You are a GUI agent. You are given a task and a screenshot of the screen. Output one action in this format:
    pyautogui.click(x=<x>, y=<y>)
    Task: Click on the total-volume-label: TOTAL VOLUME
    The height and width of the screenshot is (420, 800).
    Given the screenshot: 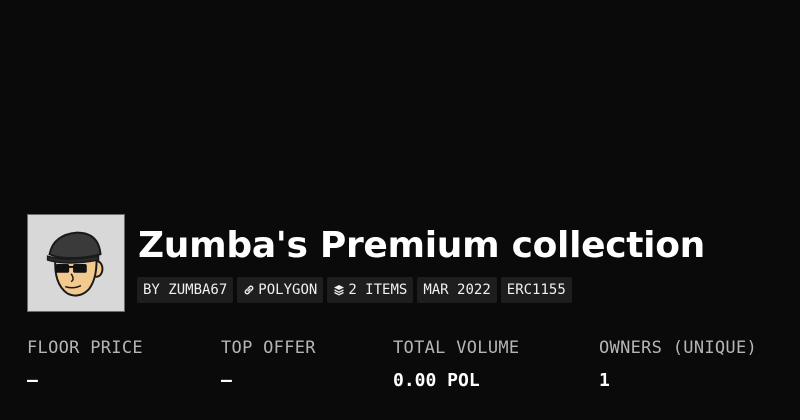 What is the action you would take?
    pyautogui.click(x=456, y=348)
    